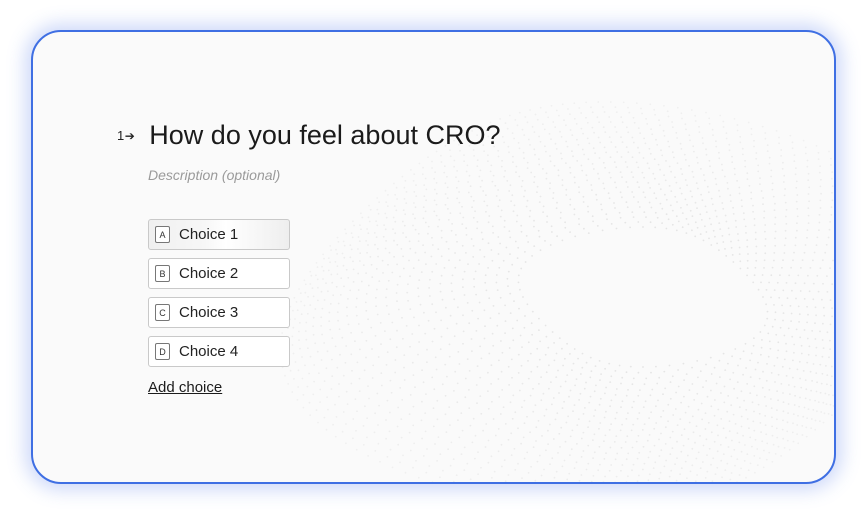 This screenshot has width=866, height=512. I want to click on question-number: 1➔, so click(126, 135).